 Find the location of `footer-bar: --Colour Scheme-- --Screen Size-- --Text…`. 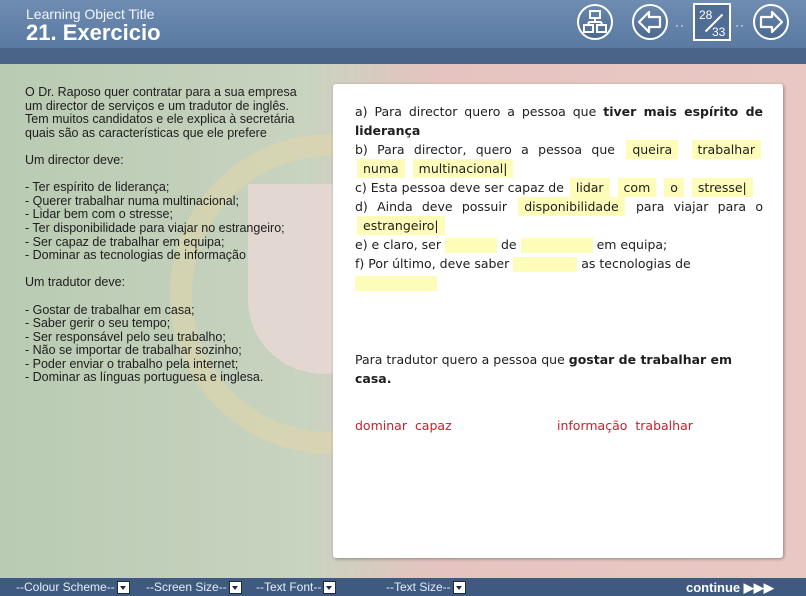

footer-bar: --Colour Scheme-- --Screen Size-- --Text… is located at coordinates (403, 587).